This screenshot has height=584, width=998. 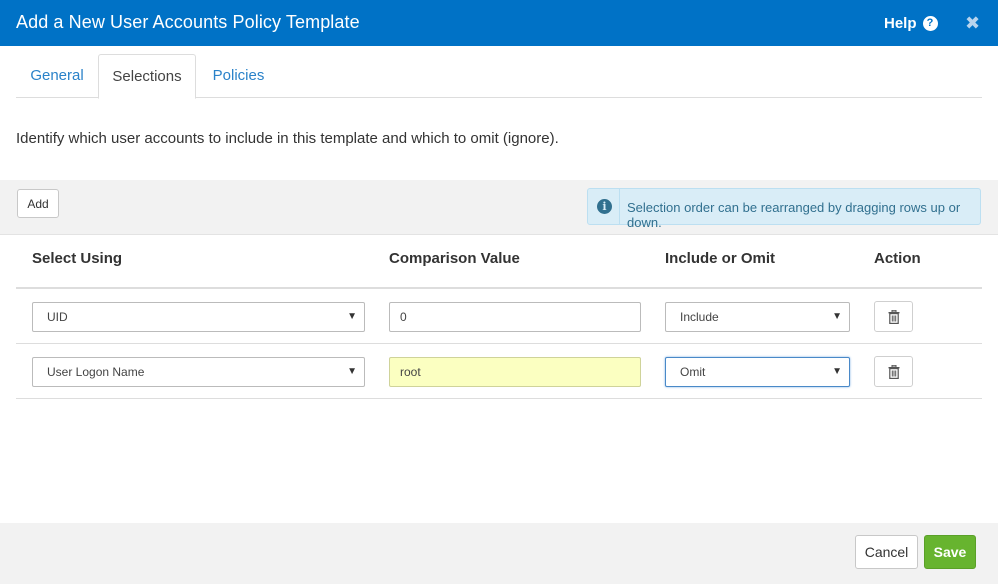 I want to click on select-using-dropdown: User Logon Name ▼, so click(x=198, y=372).